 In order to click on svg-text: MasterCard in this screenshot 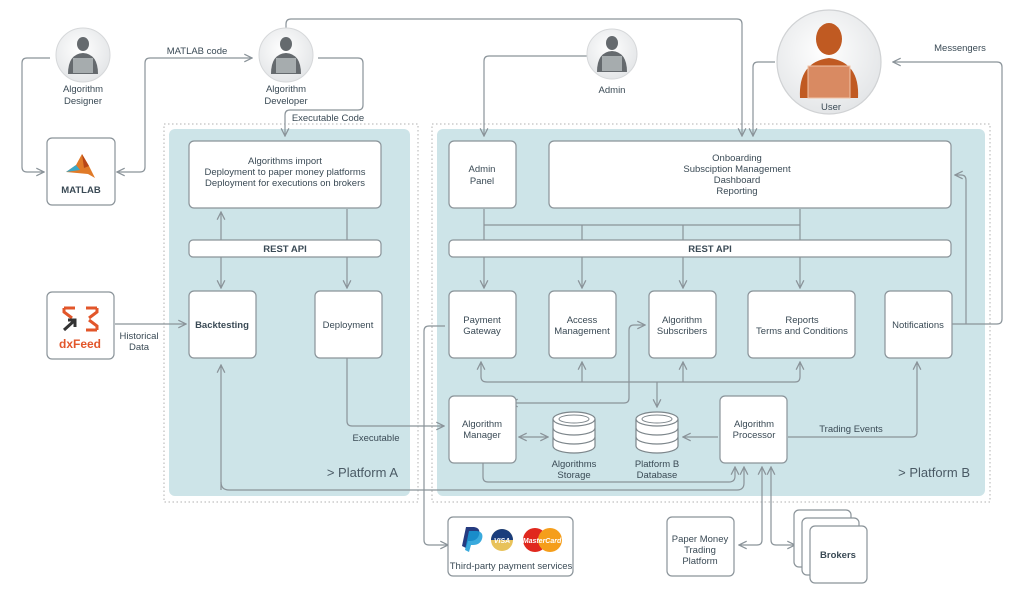, I will do `click(542, 541)`.